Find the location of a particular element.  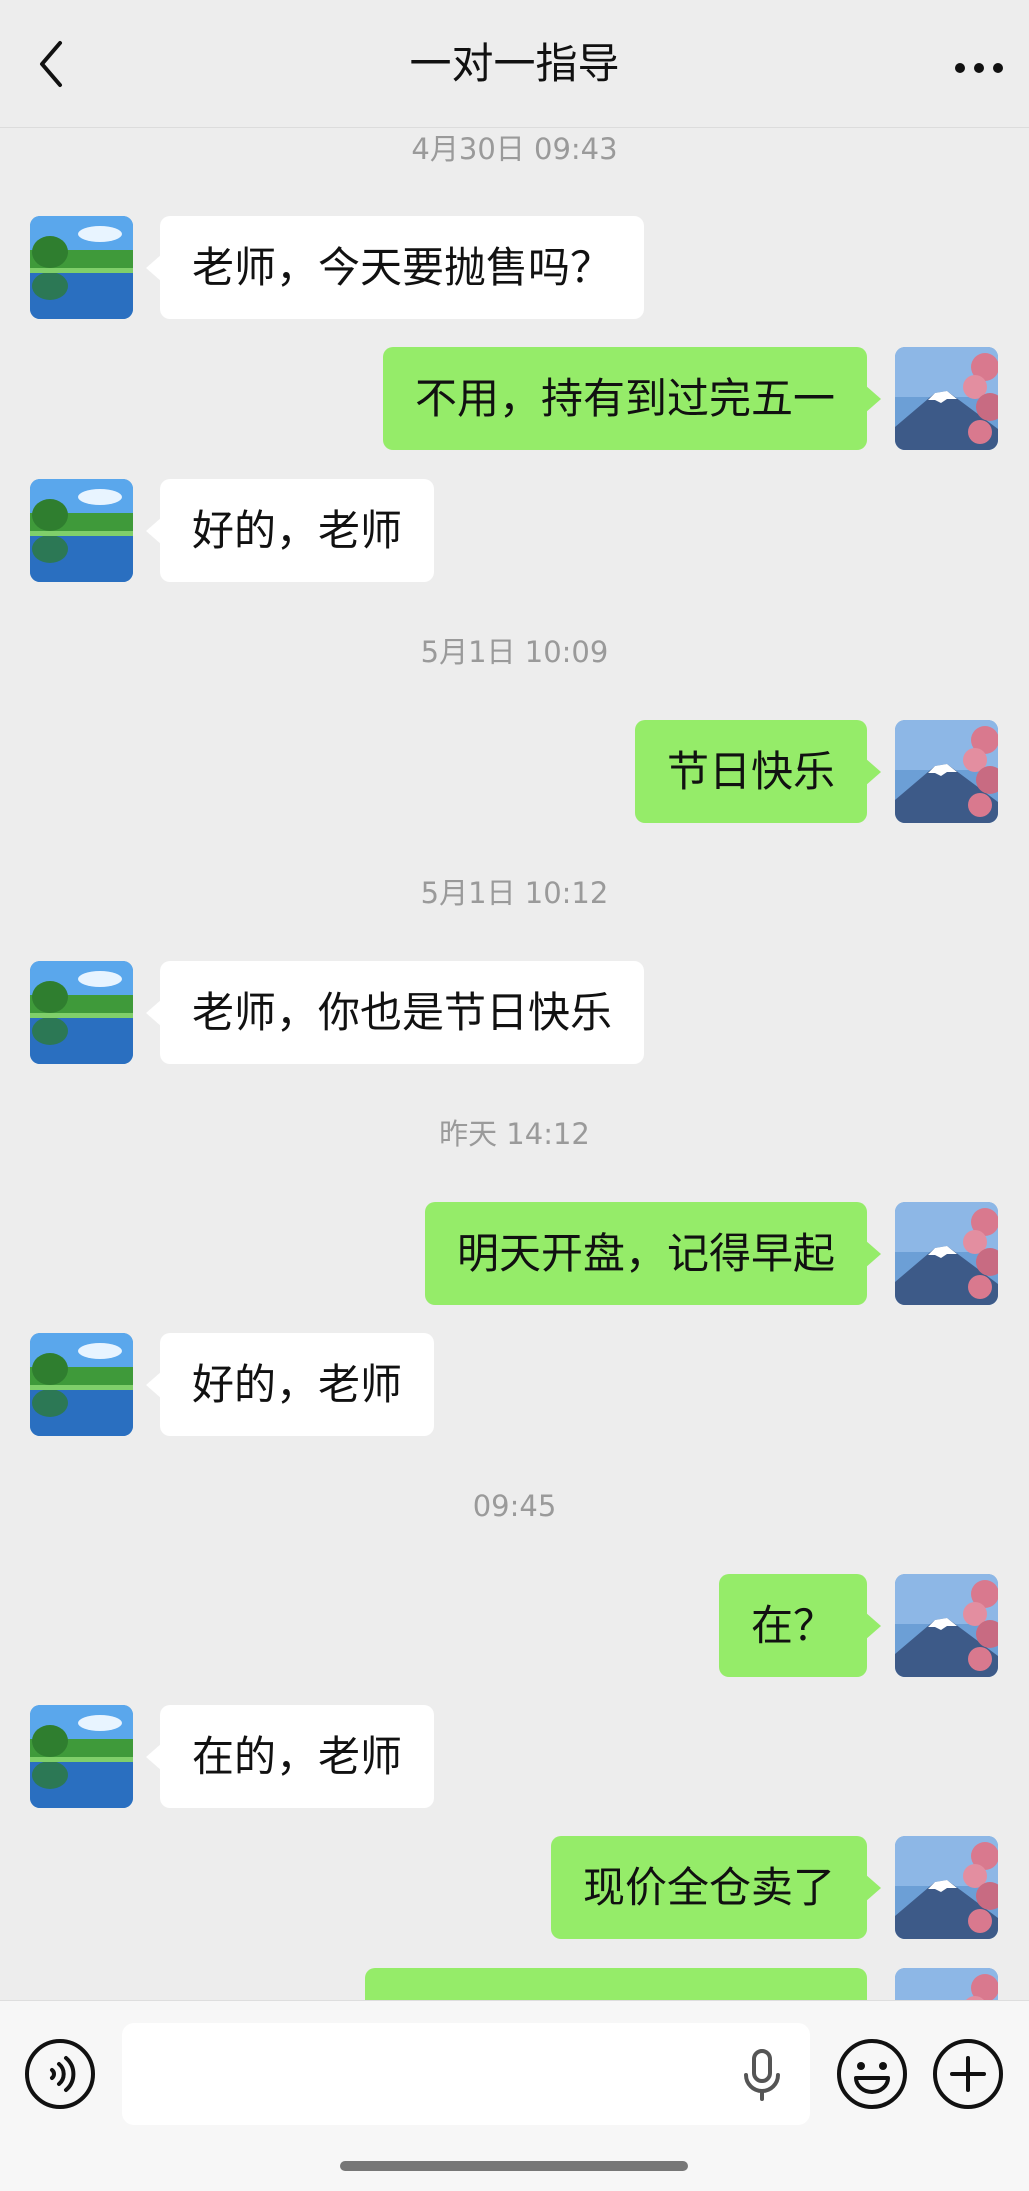

emoji-button is located at coordinates (872, 2074).